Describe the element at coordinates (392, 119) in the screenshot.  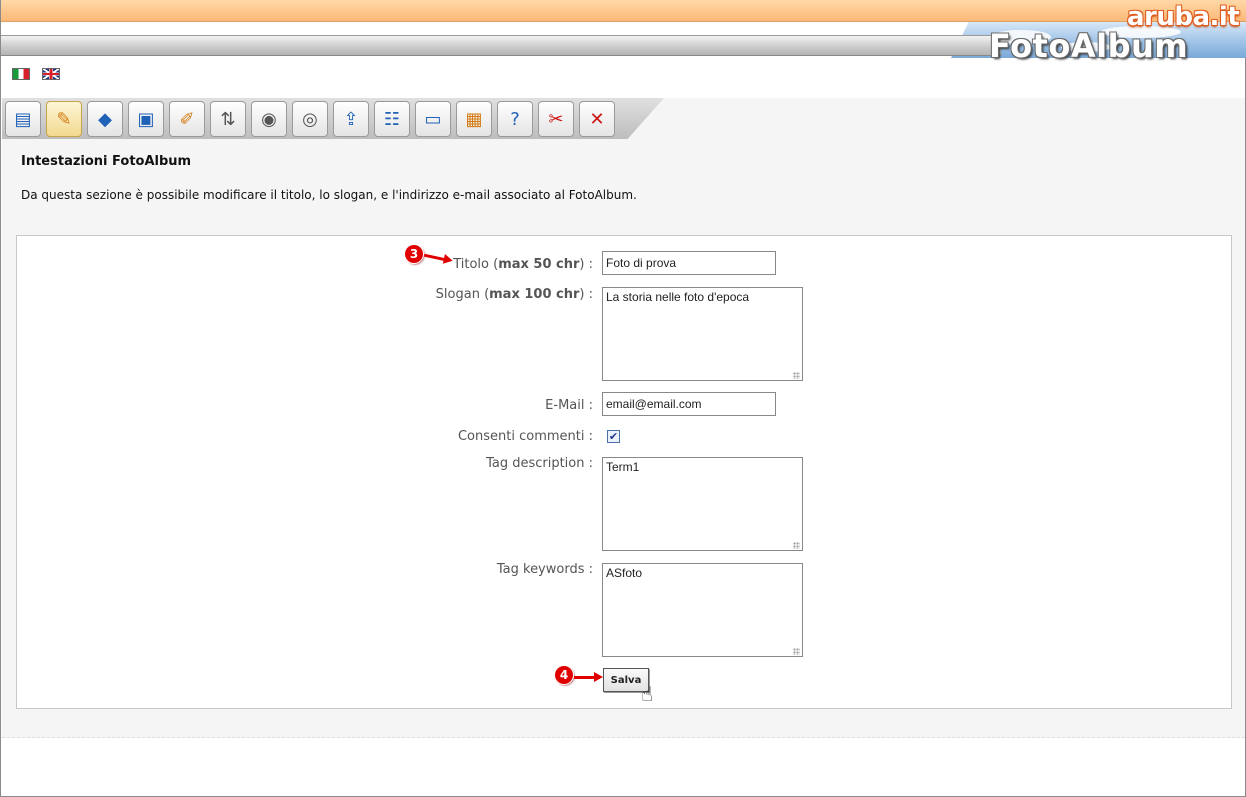
I see `categories-icon: ☷` at that location.